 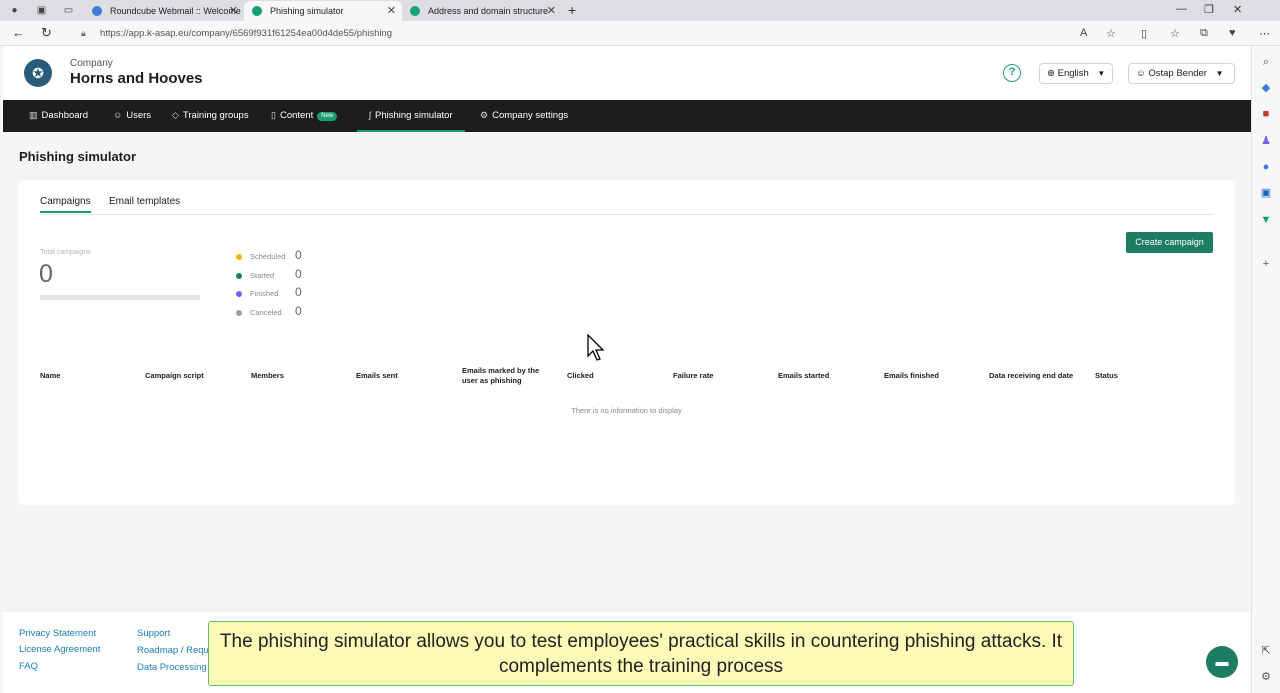 What do you see at coordinates (1111, 33) in the screenshot?
I see `favorite-star-icon: ☆` at bounding box center [1111, 33].